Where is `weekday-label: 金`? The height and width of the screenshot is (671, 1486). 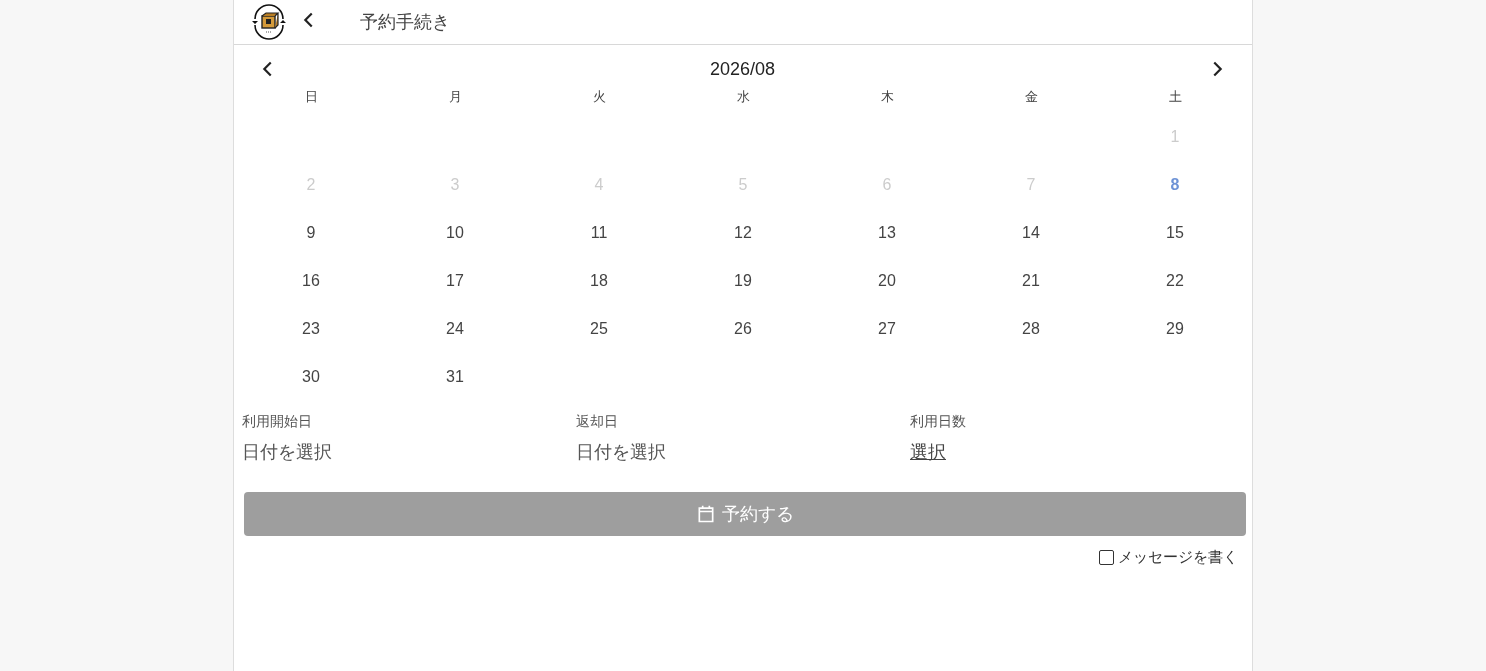 weekday-label: 金 is located at coordinates (1031, 97).